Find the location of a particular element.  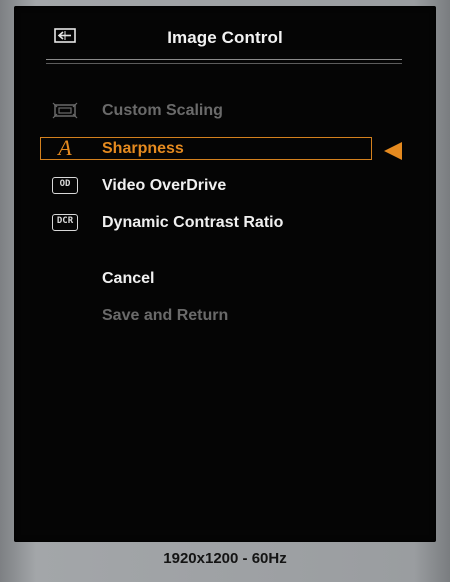

menu-item-label: Custom Scaling is located at coordinates (162, 110).